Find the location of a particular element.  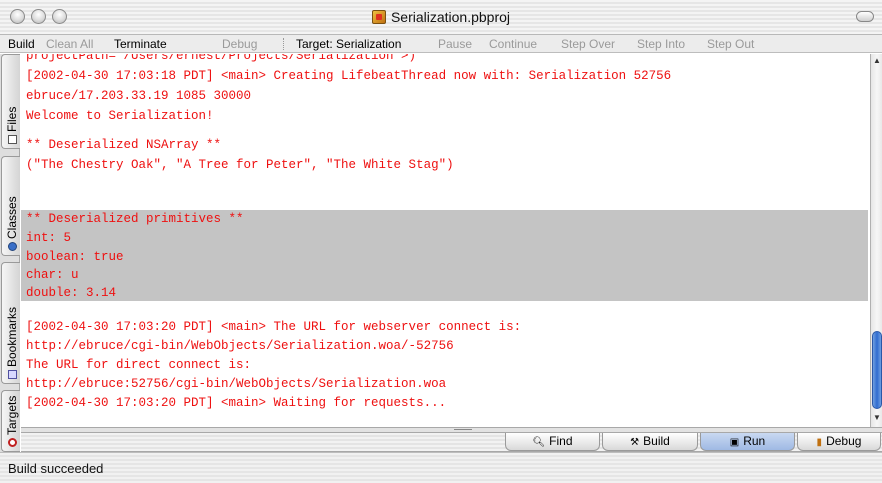

title-bar: Serialization.pbproj is located at coordinates (441, 17).